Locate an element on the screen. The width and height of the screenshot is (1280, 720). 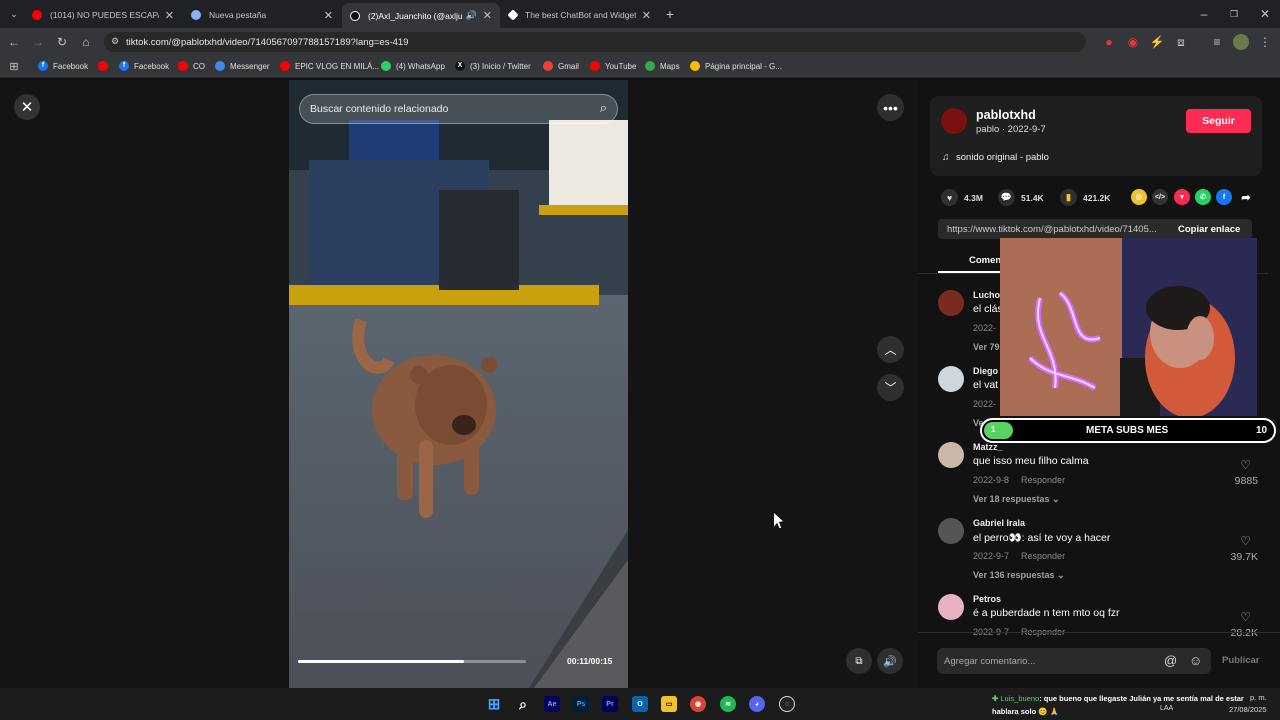
reload-icon: ↻ is located at coordinates (62, 42).